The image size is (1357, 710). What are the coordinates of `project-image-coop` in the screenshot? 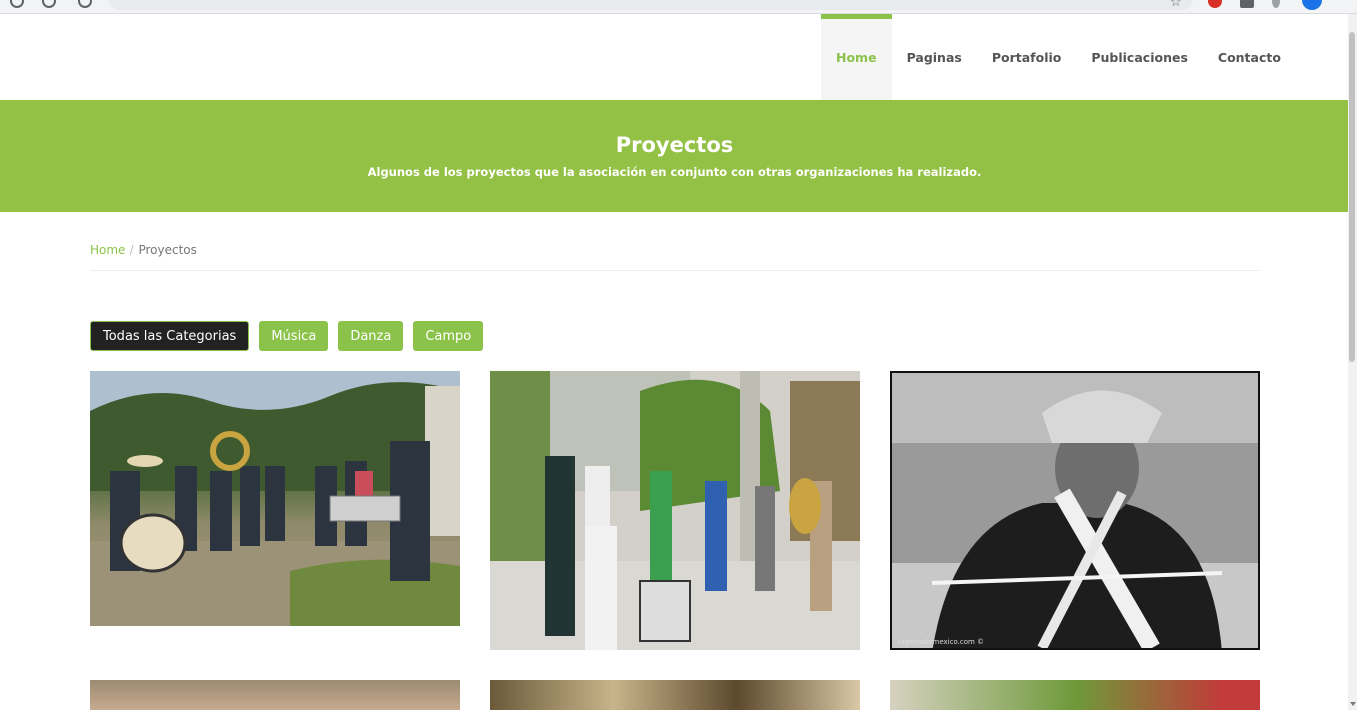 It's located at (675, 695).